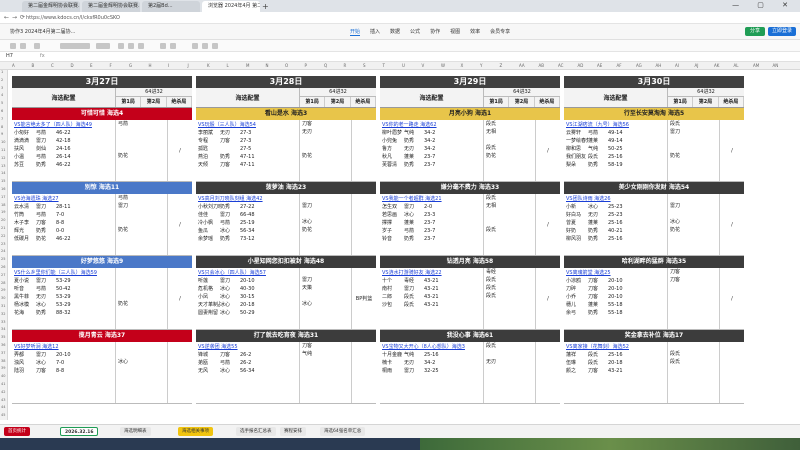 Image resolution: width=800 pixels, height=450 pixels. What do you see at coordinates (121, 46) in the screenshot?
I see `bold-icon` at bounding box center [121, 46].